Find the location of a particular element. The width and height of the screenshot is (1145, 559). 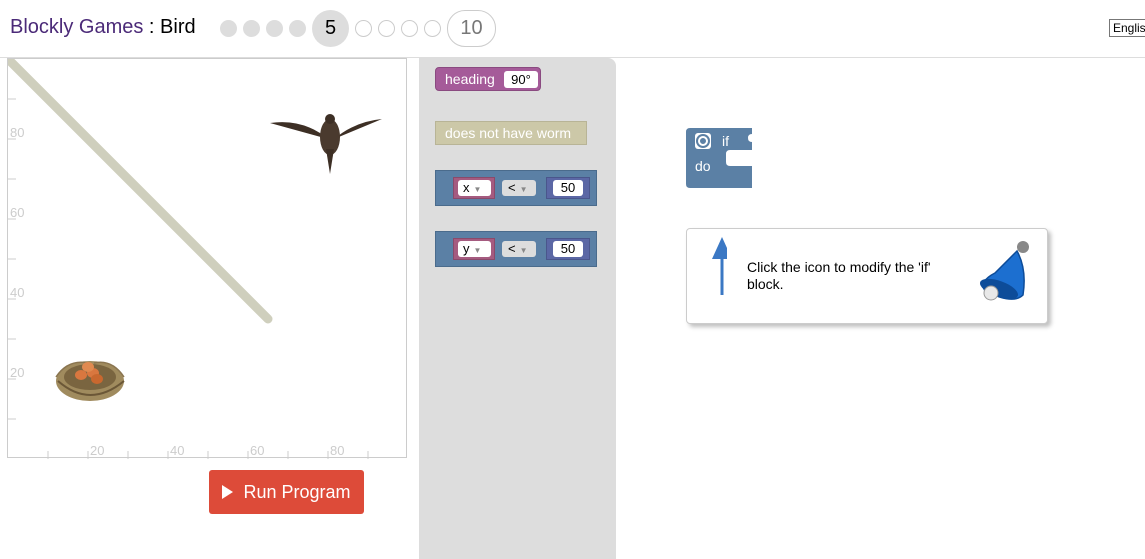

play-icon is located at coordinates (228, 492).